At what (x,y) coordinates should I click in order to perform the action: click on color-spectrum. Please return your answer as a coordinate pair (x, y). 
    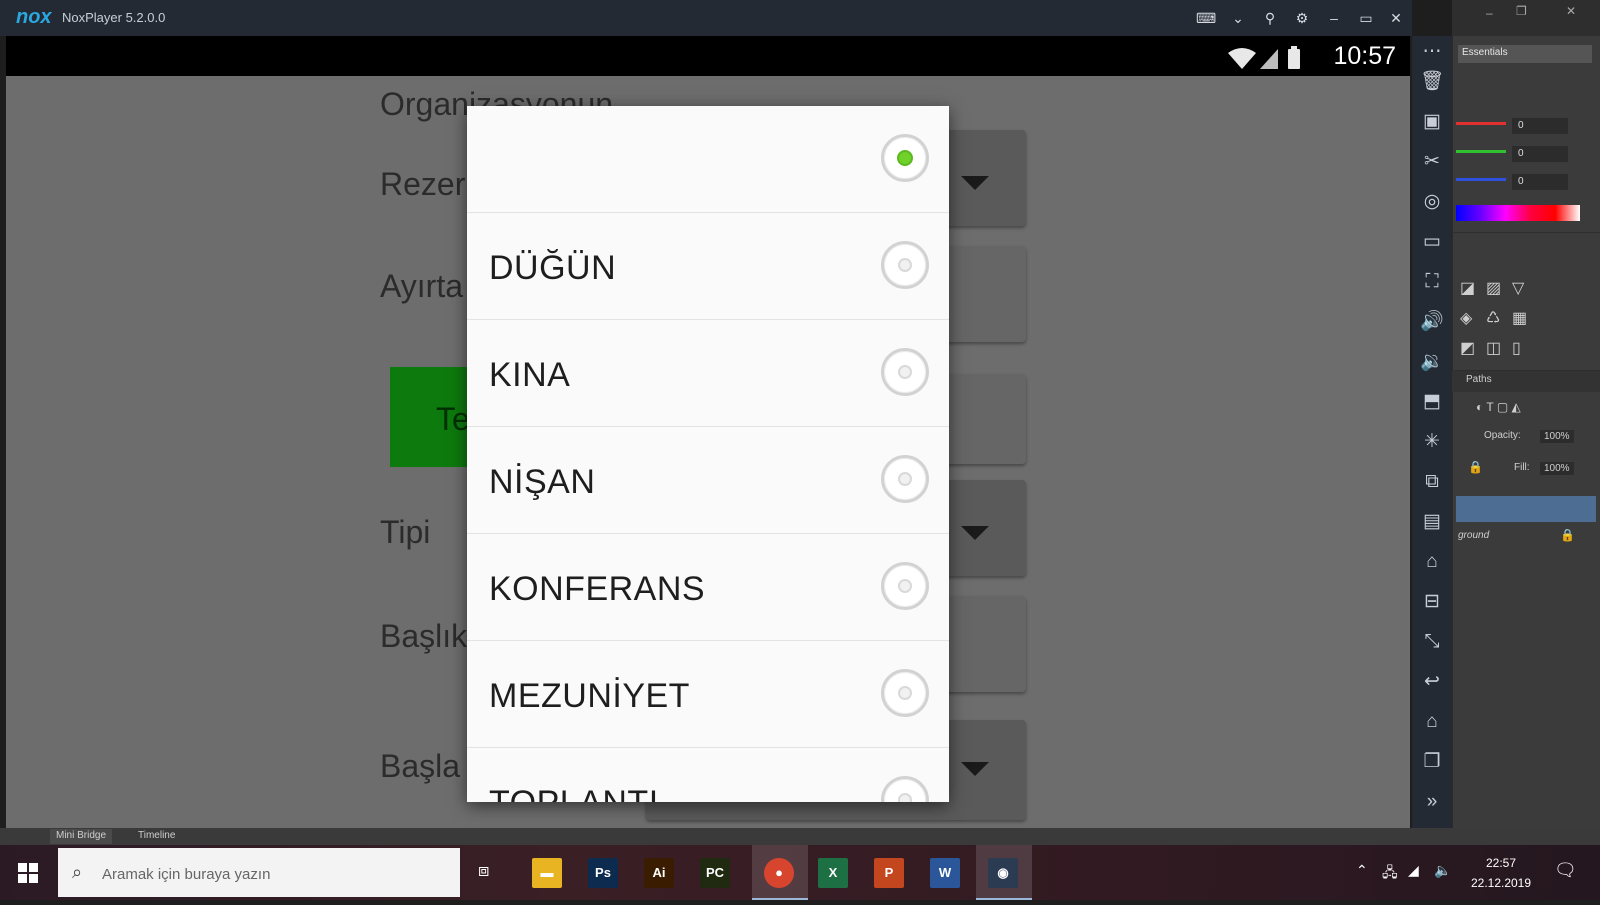
    Looking at the image, I should click on (1518, 213).